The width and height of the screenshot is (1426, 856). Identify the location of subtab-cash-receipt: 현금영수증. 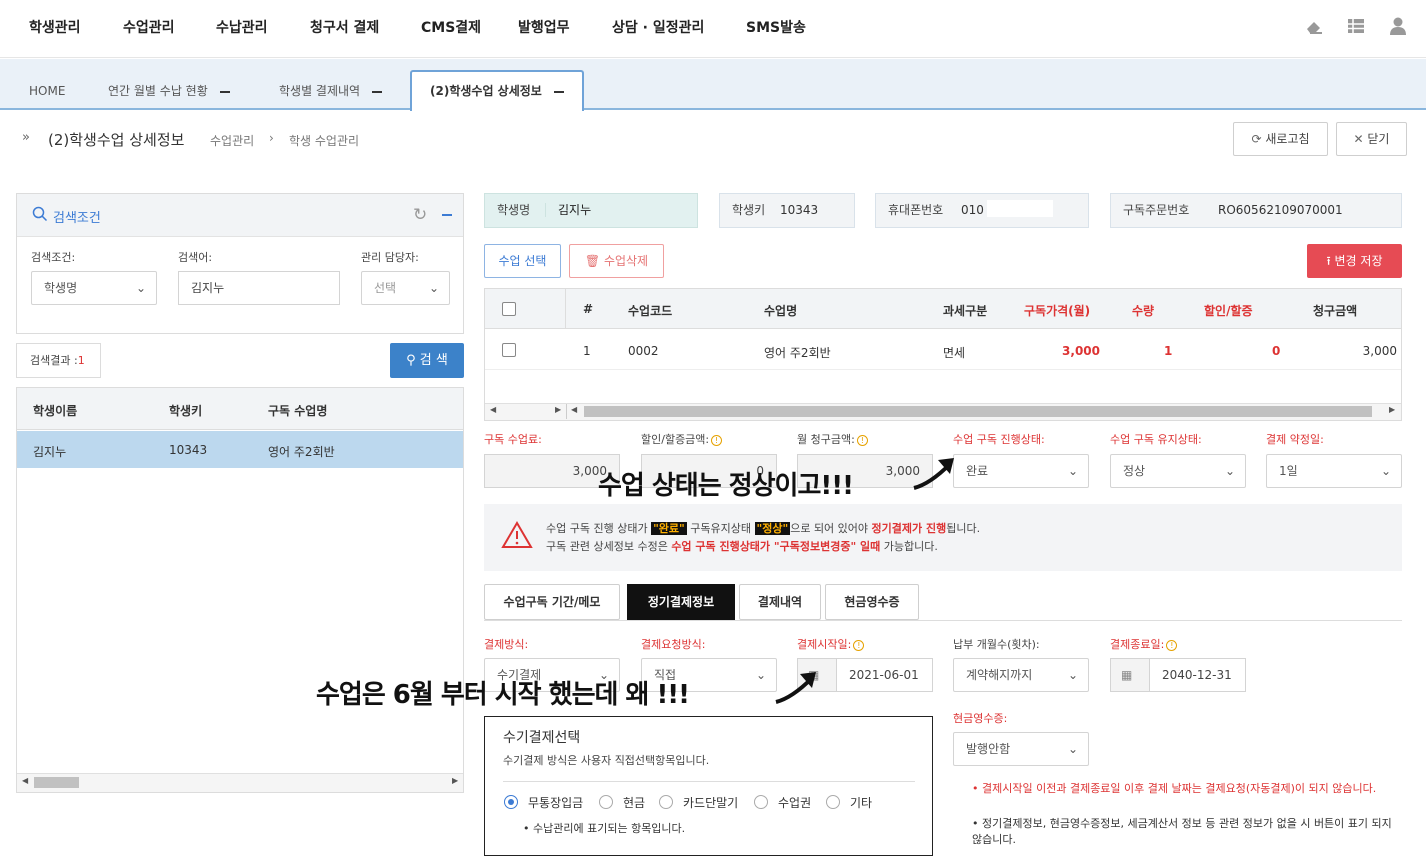
(872, 602).